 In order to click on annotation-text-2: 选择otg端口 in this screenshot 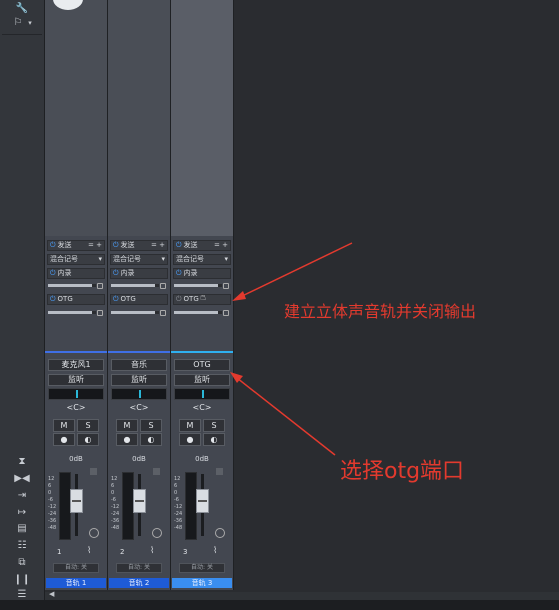, I will do `click(402, 471)`.